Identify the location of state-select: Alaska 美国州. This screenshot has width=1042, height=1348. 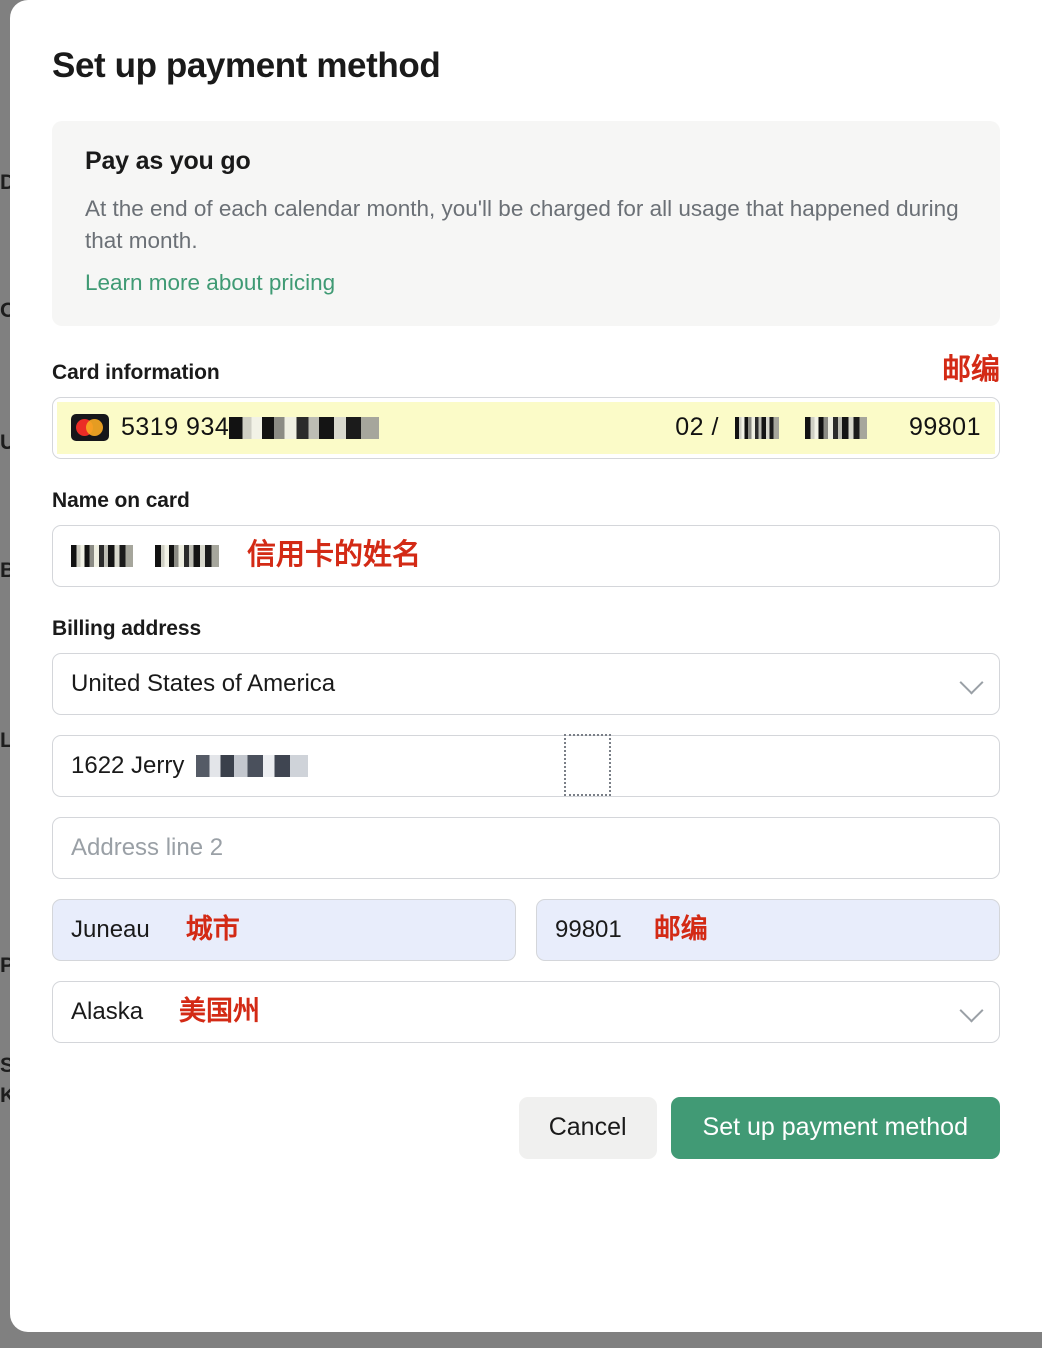
(526, 1011).